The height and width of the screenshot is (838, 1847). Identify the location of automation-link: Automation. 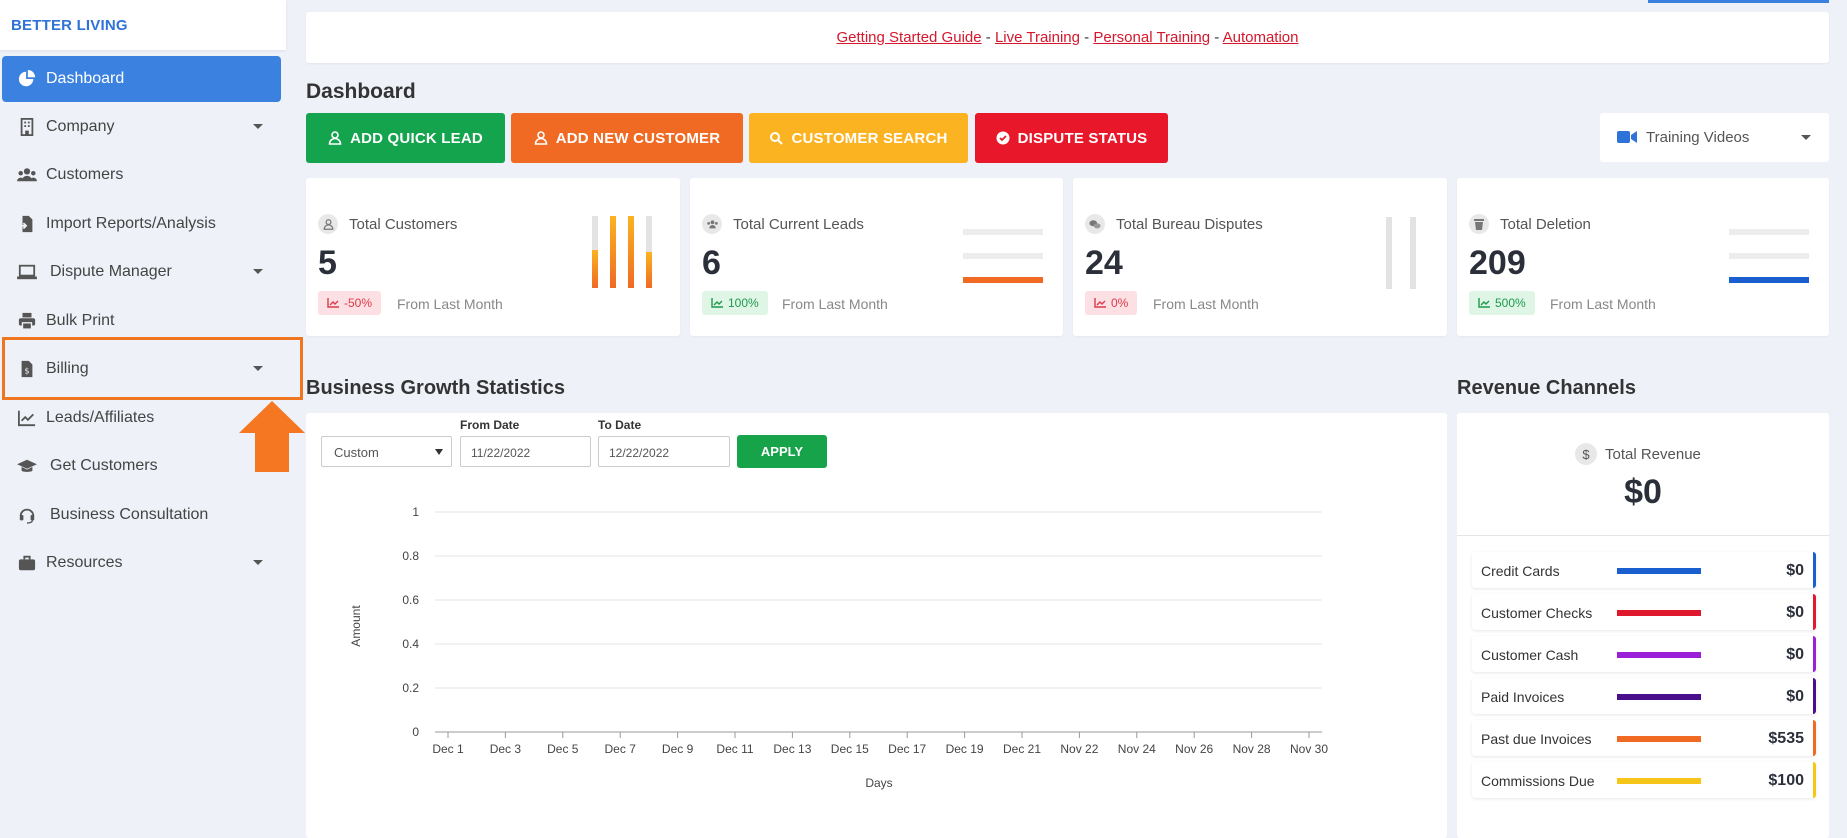
(1261, 37).